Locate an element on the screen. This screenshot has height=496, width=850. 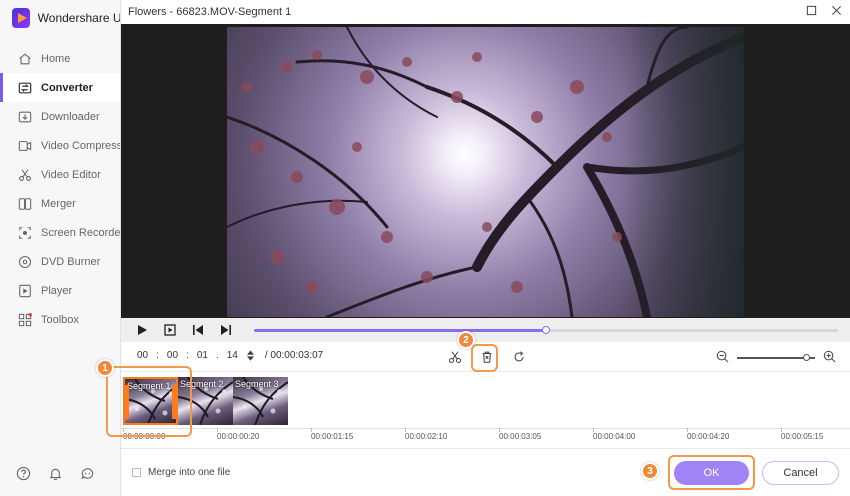
sidebar-item-label: Video Compresso is located at coordinates (80, 145).